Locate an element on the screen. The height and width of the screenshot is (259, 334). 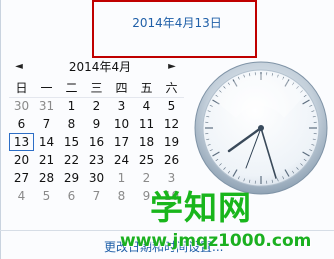
week-row: 13 14 15 16 17 18 19 is located at coordinates (96, 142).